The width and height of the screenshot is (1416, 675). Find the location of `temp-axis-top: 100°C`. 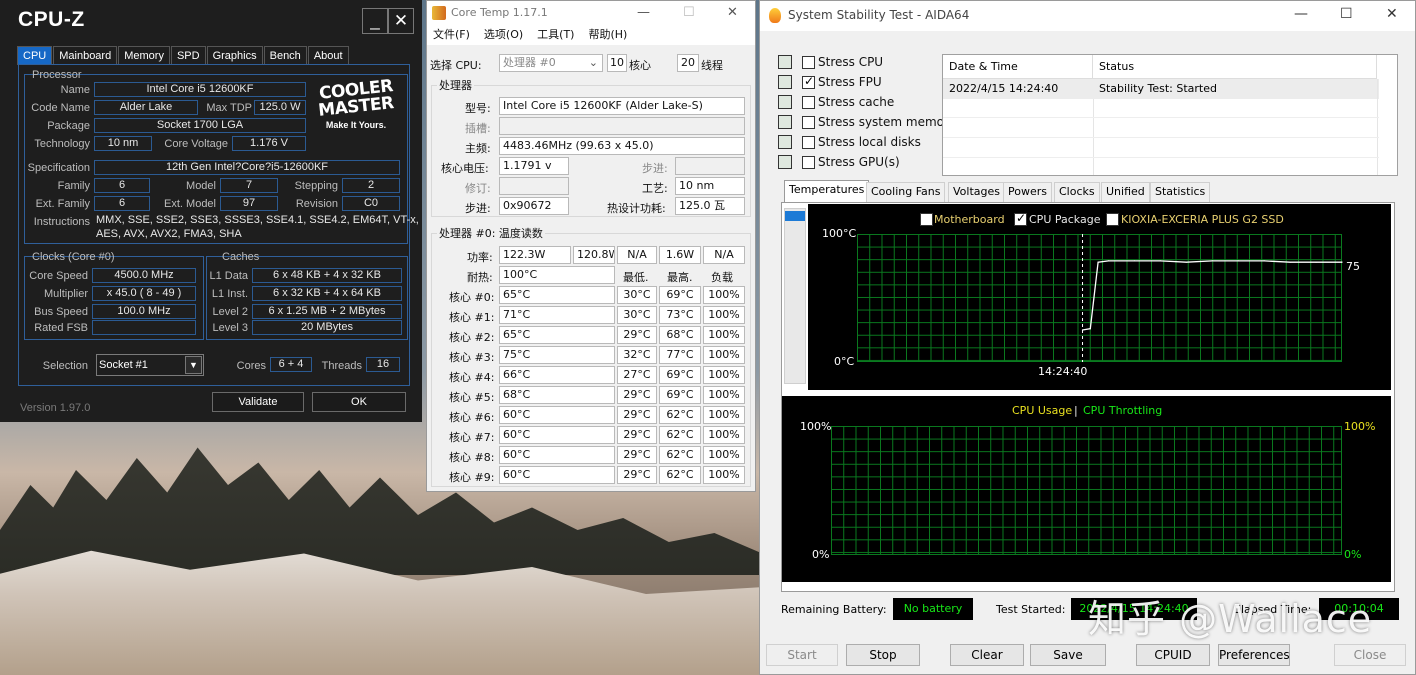

temp-axis-top: 100°C is located at coordinates (839, 233).